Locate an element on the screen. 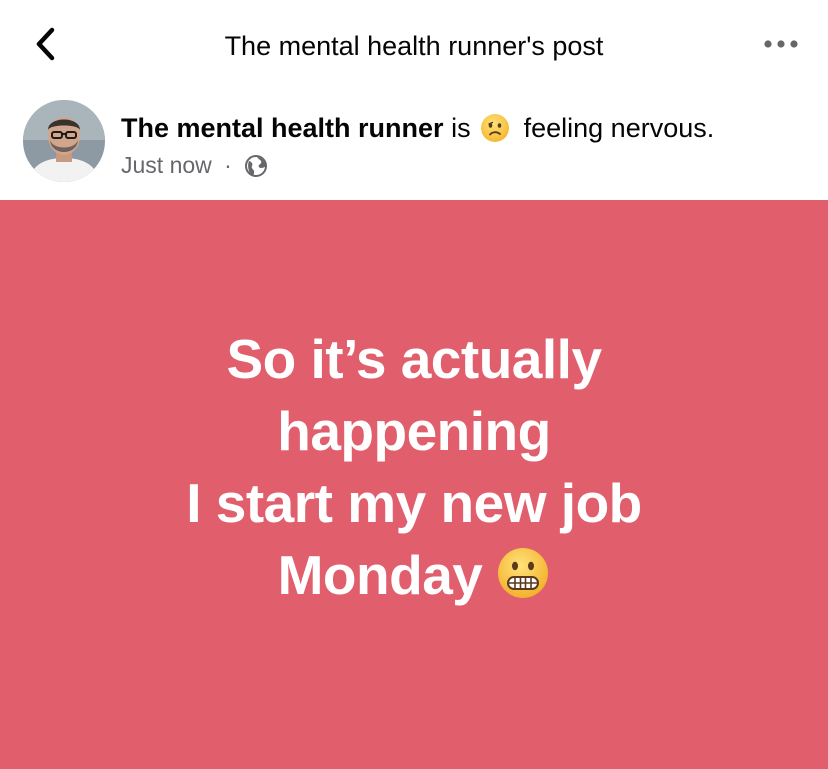 The image size is (828, 769). page-title: The mental health runner's post is located at coordinates (414, 46).